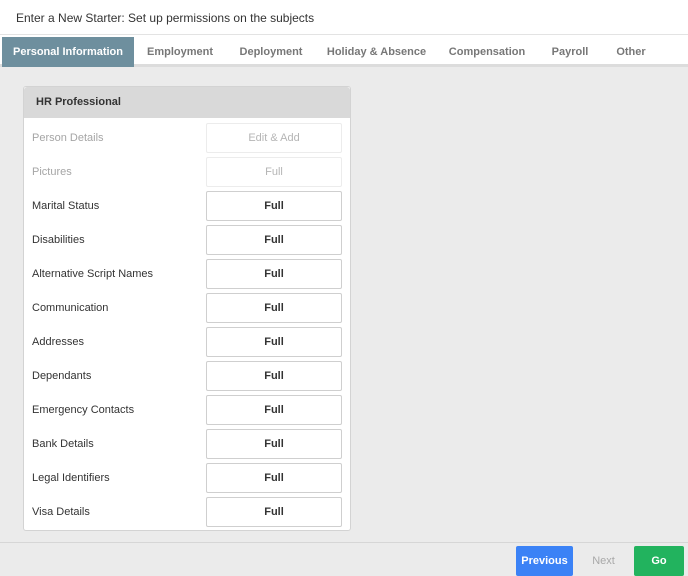 This screenshot has width=688, height=576. What do you see at coordinates (52, 172) in the screenshot?
I see `permission-label: Pictures` at bounding box center [52, 172].